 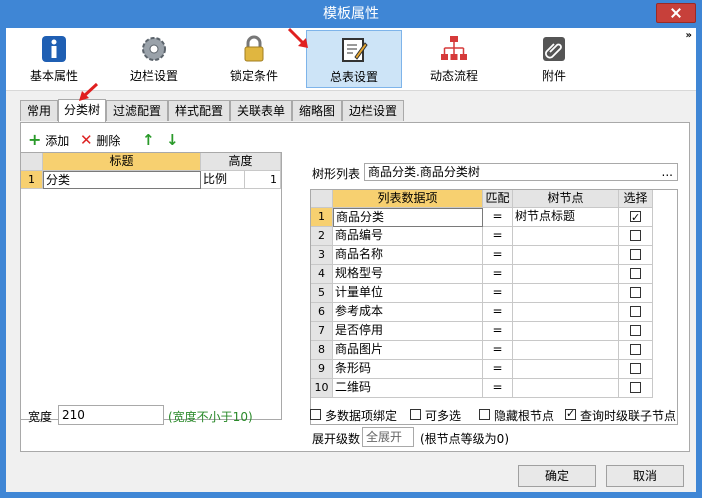 I want to click on column-header-height: 高度, so click(x=241, y=162).